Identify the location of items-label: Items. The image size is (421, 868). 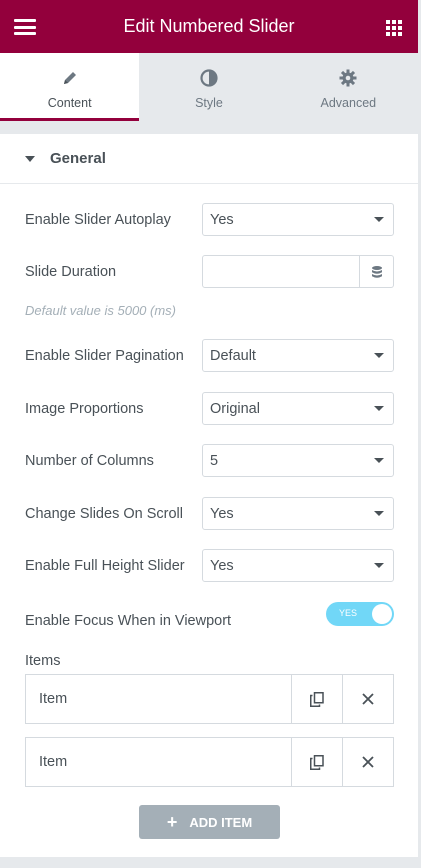
(43, 661).